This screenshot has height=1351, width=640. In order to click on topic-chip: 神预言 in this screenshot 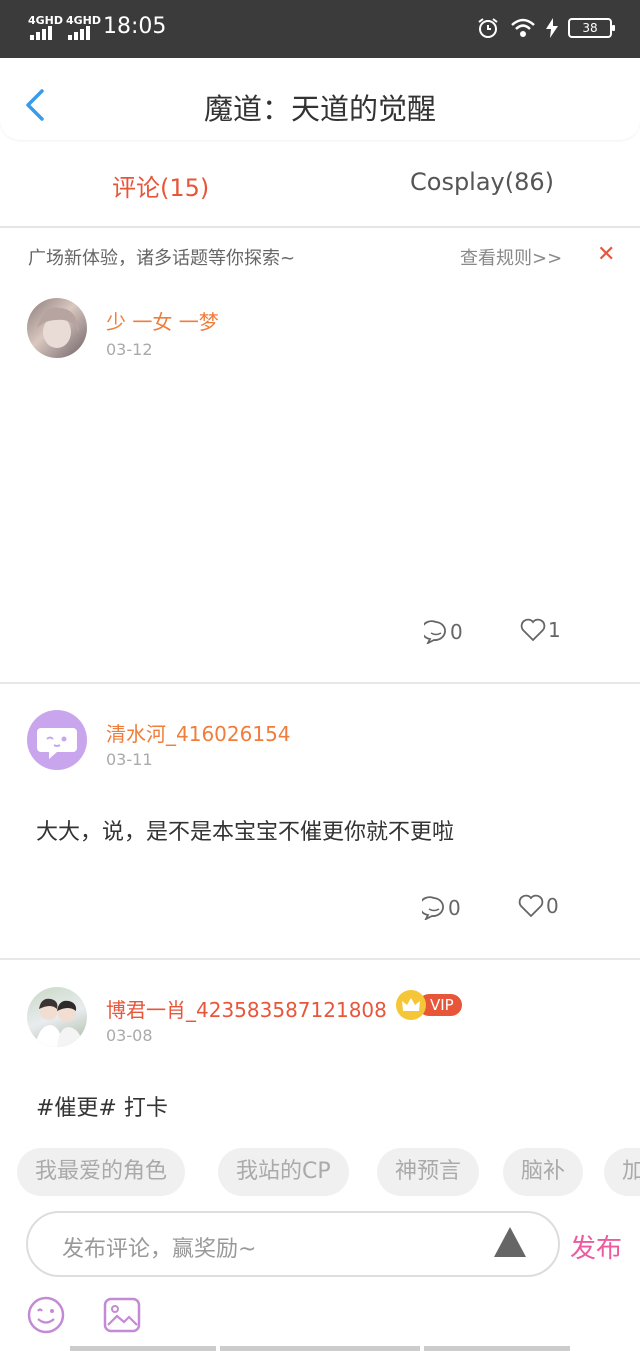, I will do `click(428, 1172)`.